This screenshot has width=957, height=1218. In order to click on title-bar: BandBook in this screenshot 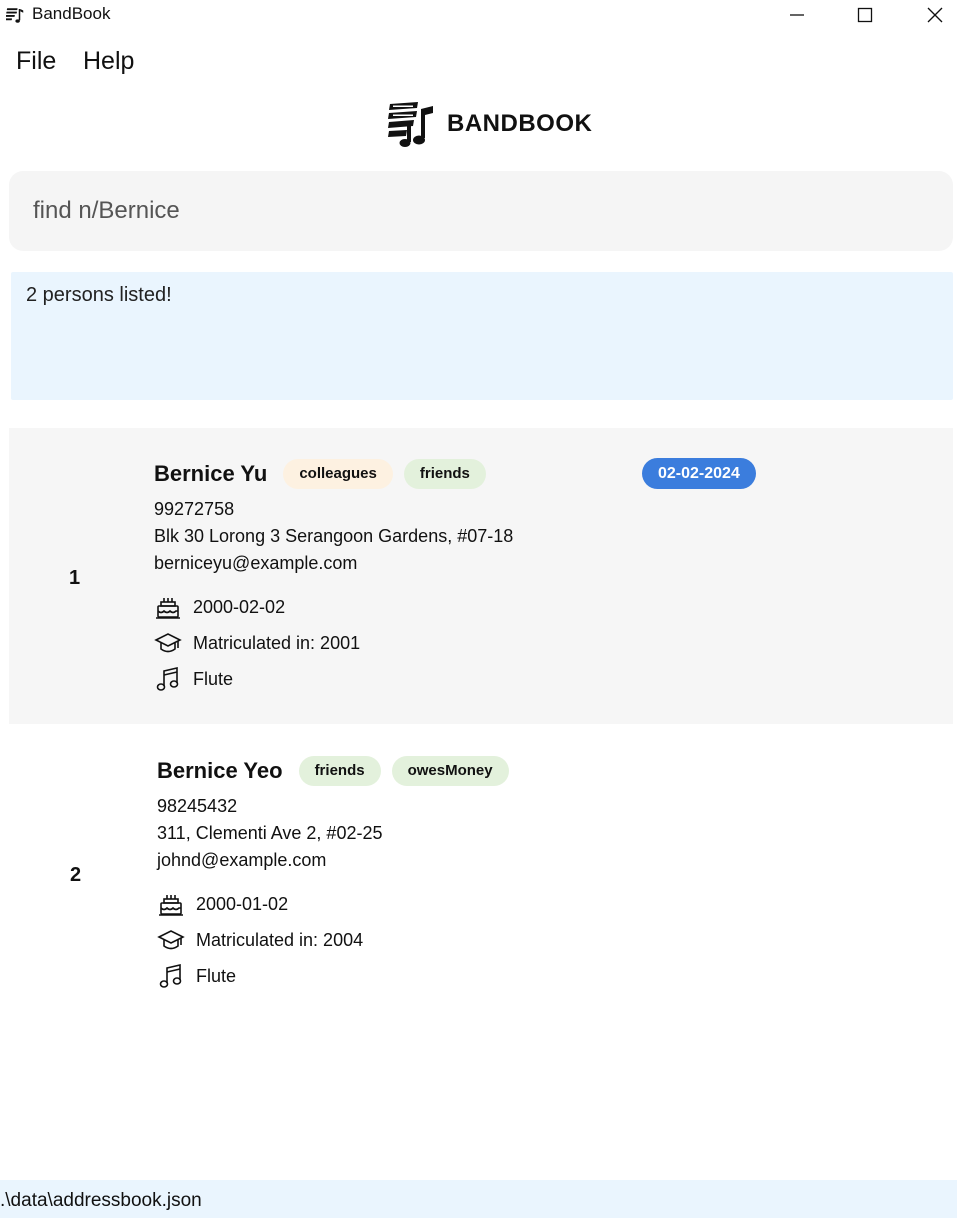, I will do `click(478, 15)`.